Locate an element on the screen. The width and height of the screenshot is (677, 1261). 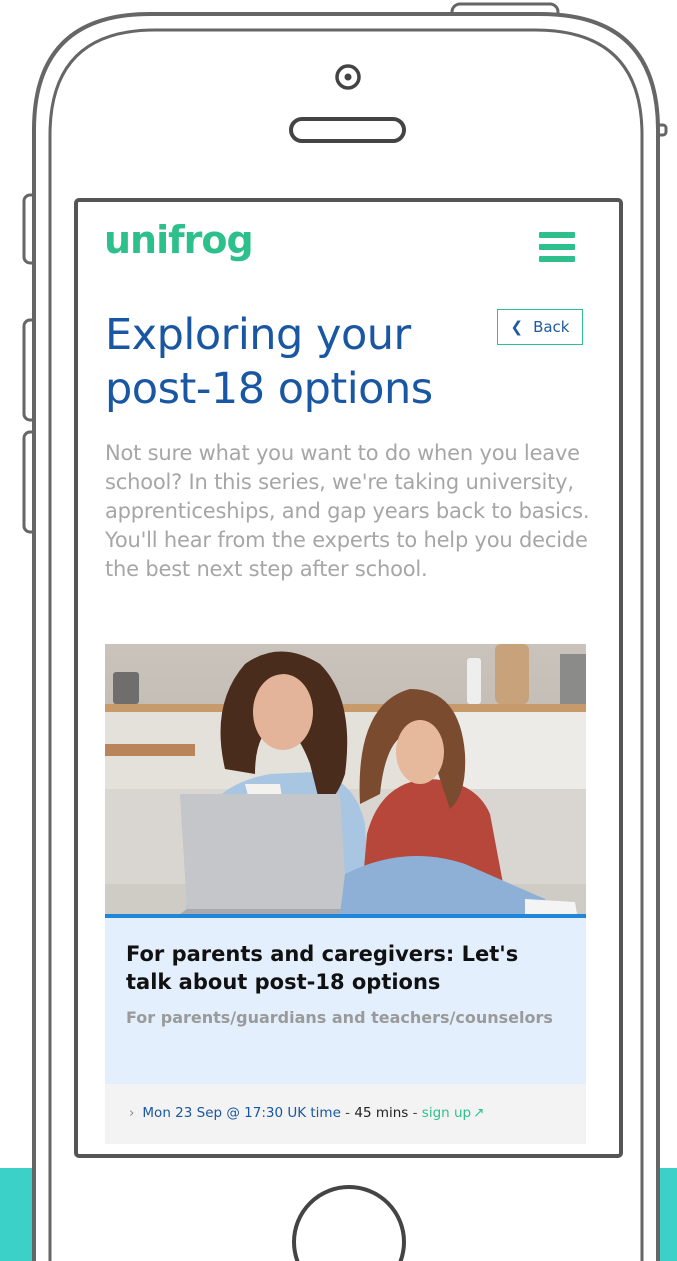
external-link-icon: ↗ is located at coordinates (478, 1113).